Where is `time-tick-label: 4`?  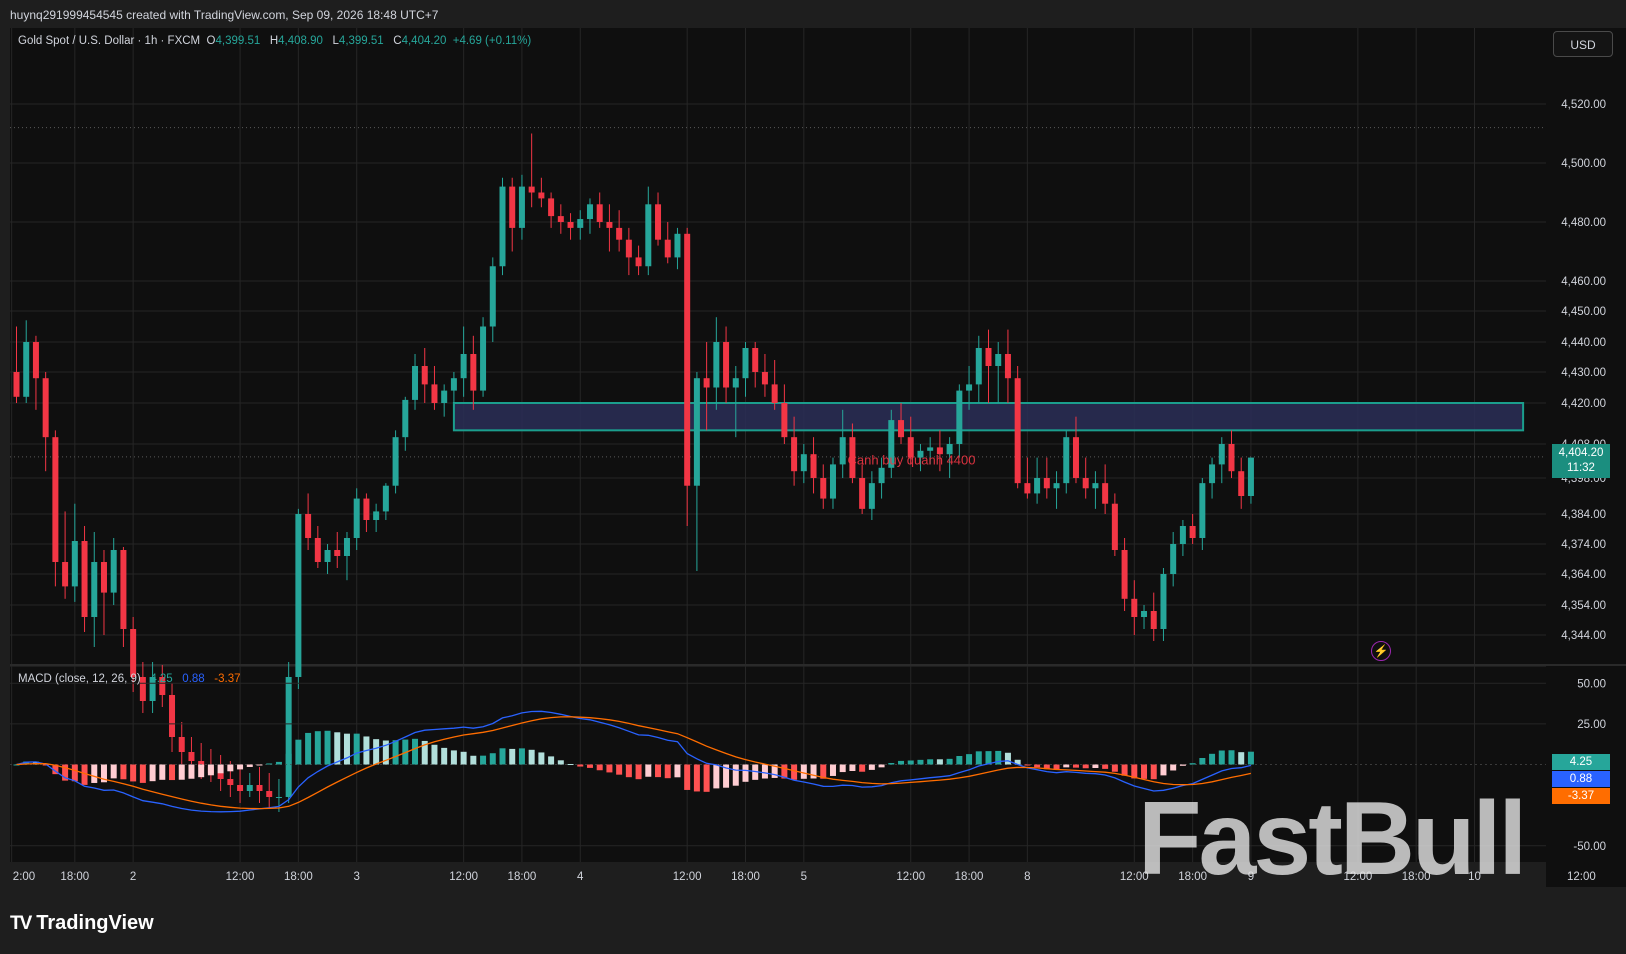
time-tick-label: 4 is located at coordinates (580, 877).